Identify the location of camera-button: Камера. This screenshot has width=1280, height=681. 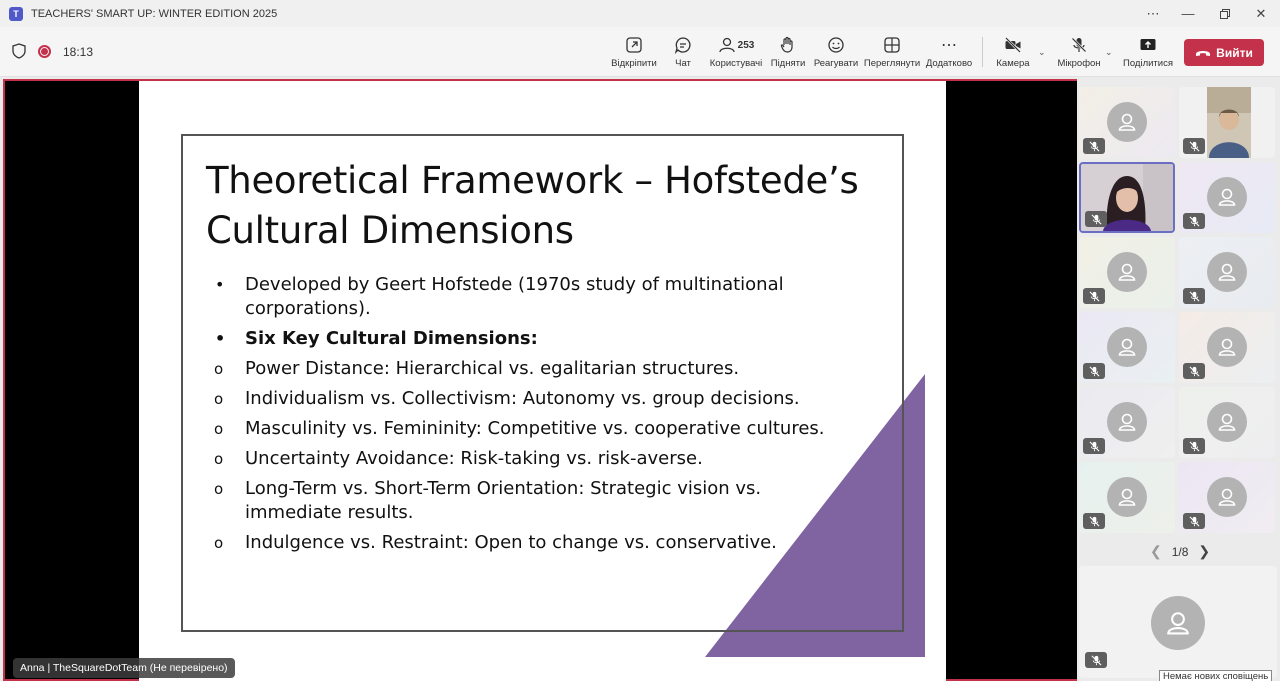
(1013, 54).